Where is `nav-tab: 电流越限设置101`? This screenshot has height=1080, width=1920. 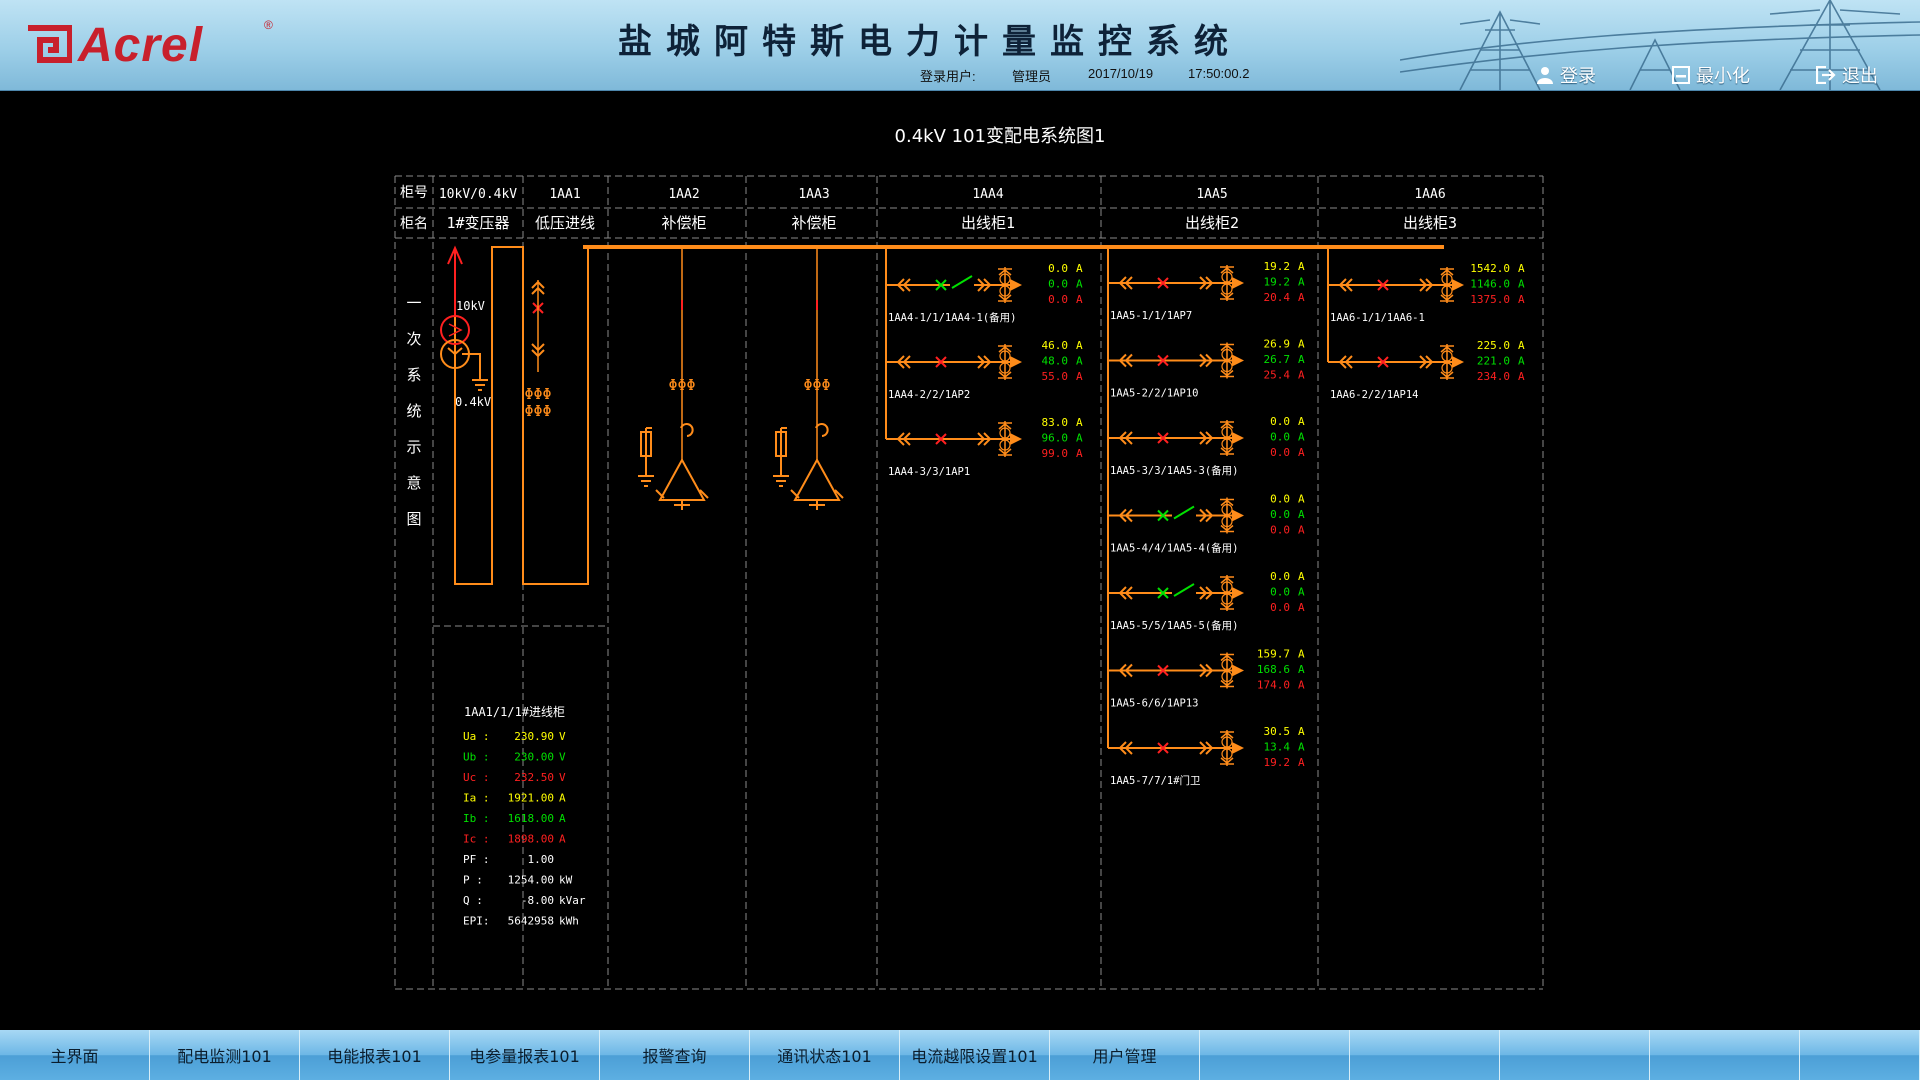
nav-tab: 电流越限设置101 is located at coordinates (975, 1055).